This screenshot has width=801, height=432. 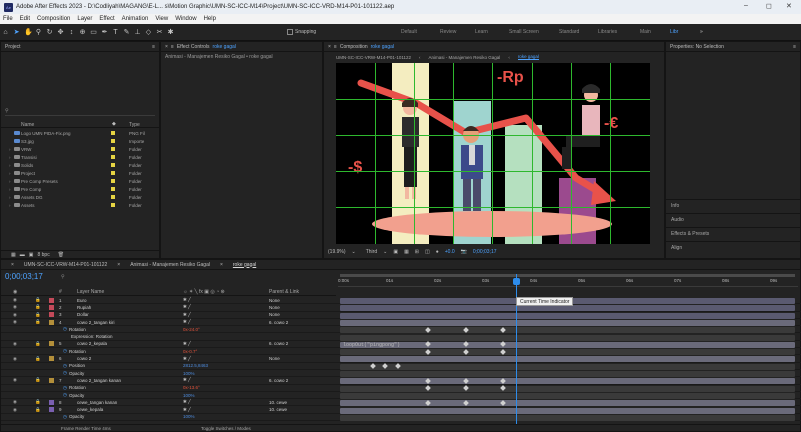 I want to click on puppet-tool-icon: ✱, so click(x=170, y=32).